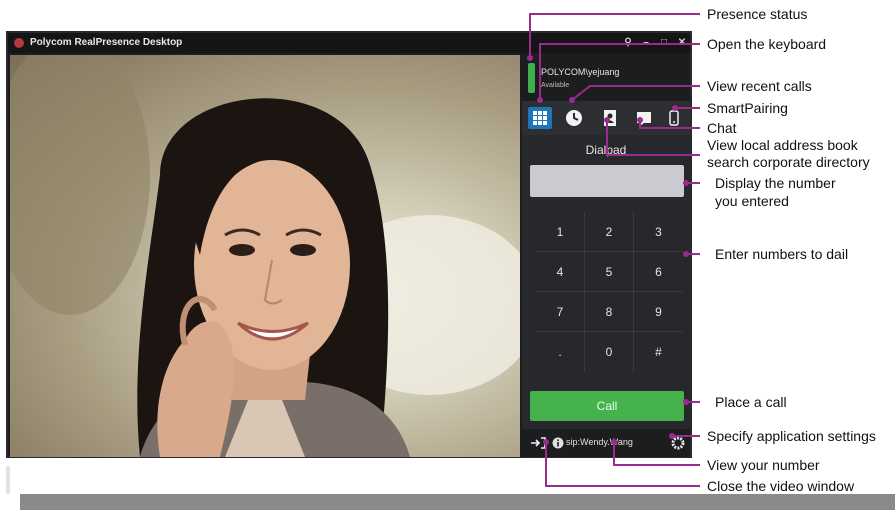  I want to click on sip-number: sip:Wendy.Wang, so click(599, 442).